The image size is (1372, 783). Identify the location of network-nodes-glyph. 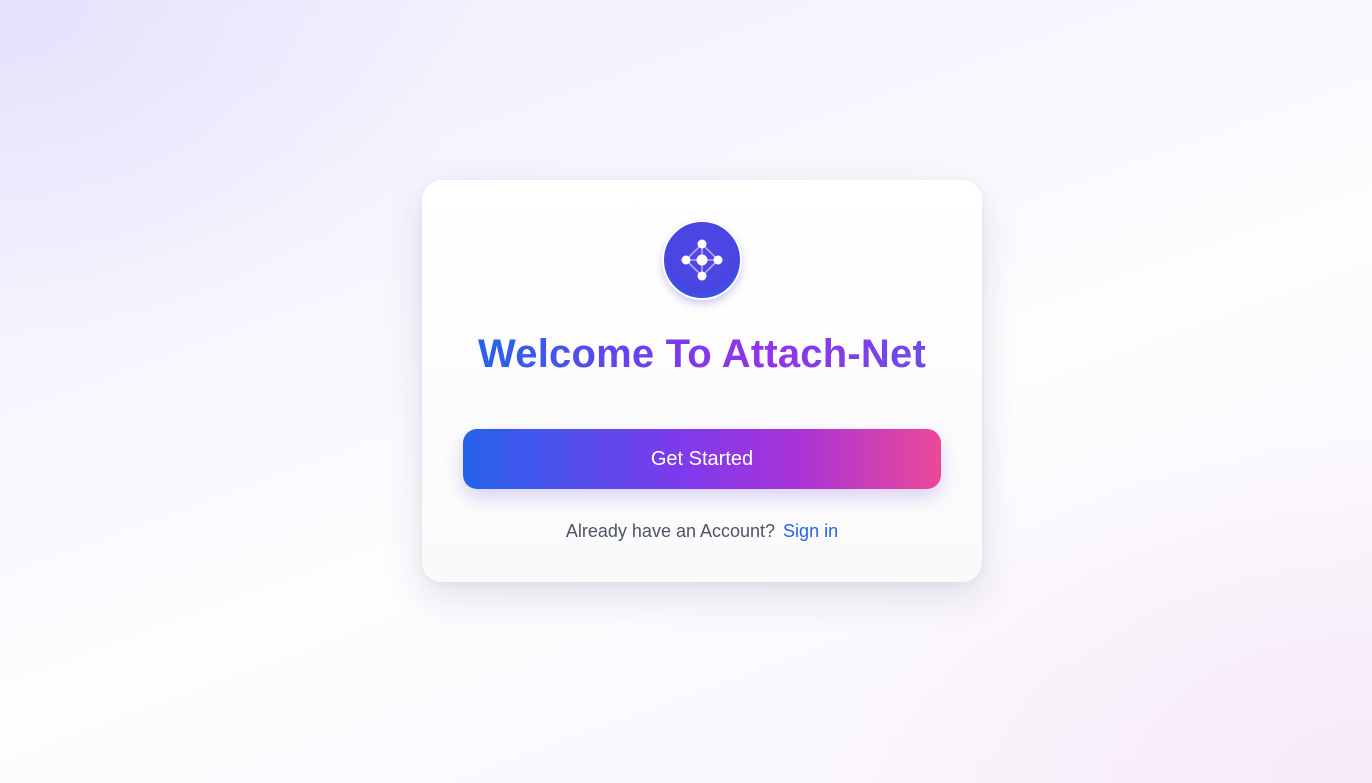
(702, 260).